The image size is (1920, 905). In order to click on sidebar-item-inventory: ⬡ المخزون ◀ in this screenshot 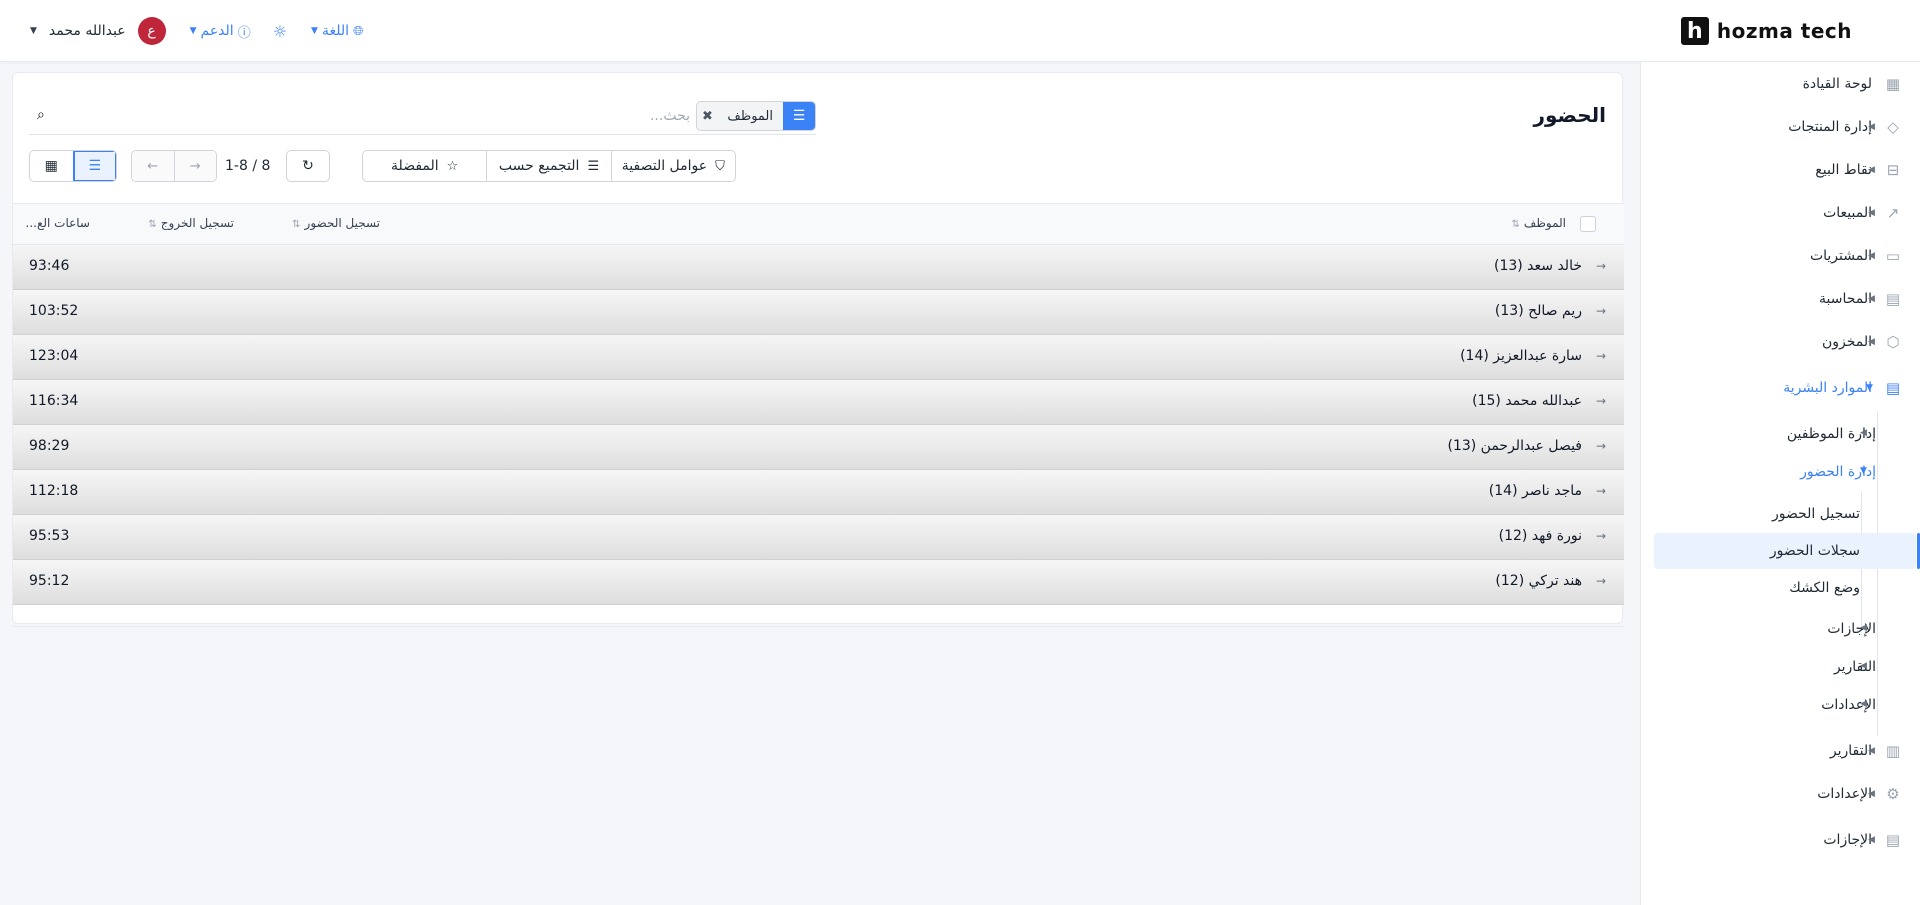, I will do `click(1780, 342)`.